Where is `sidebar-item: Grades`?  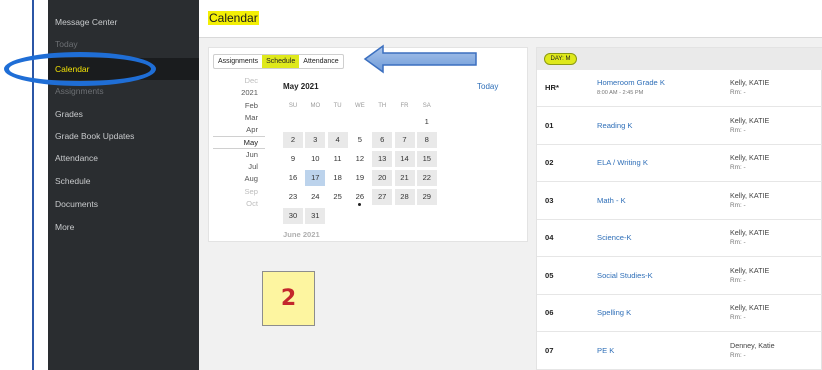 sidebar-item: Grades is located at coordinates (123, 114).